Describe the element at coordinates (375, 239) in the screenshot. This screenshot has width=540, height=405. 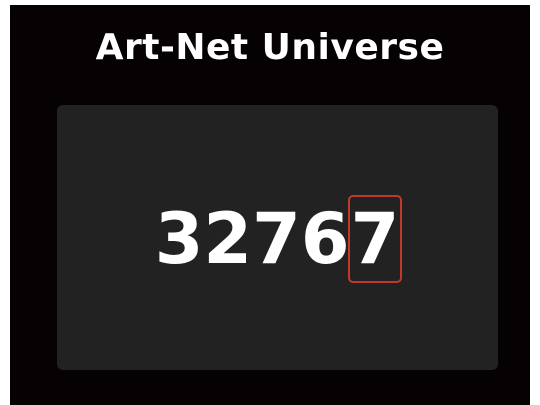
I see `digit-5-selected: 7` at that location.